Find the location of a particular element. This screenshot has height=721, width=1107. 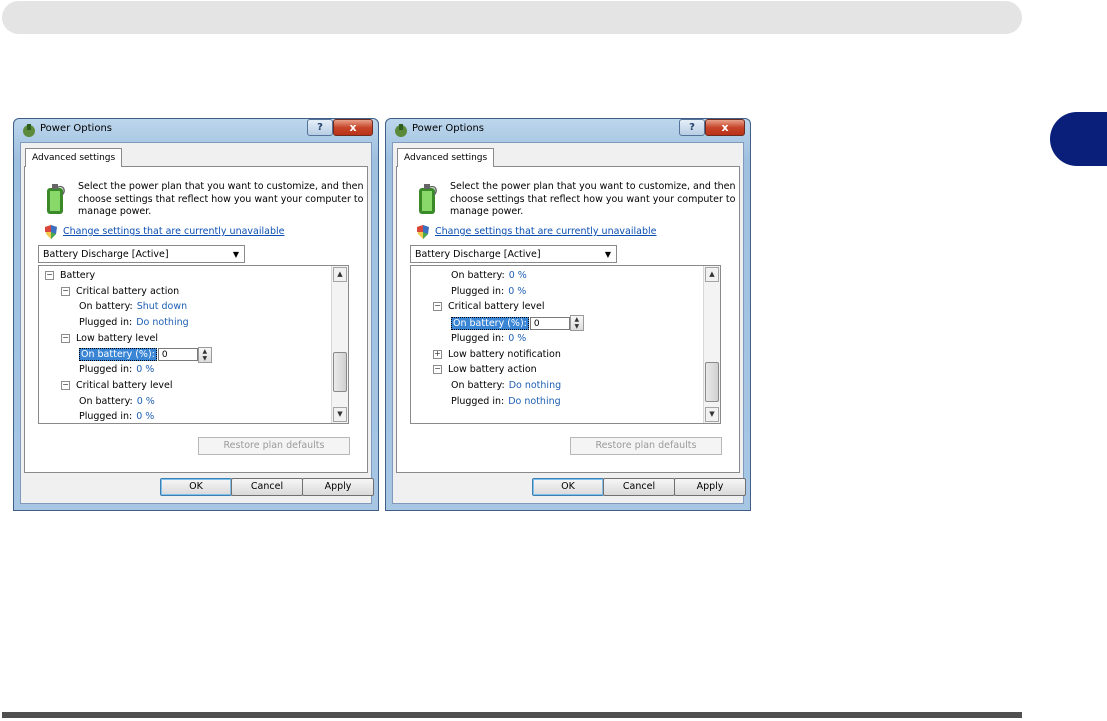

tree-row: − Battery is located at coordinates (70, 275).